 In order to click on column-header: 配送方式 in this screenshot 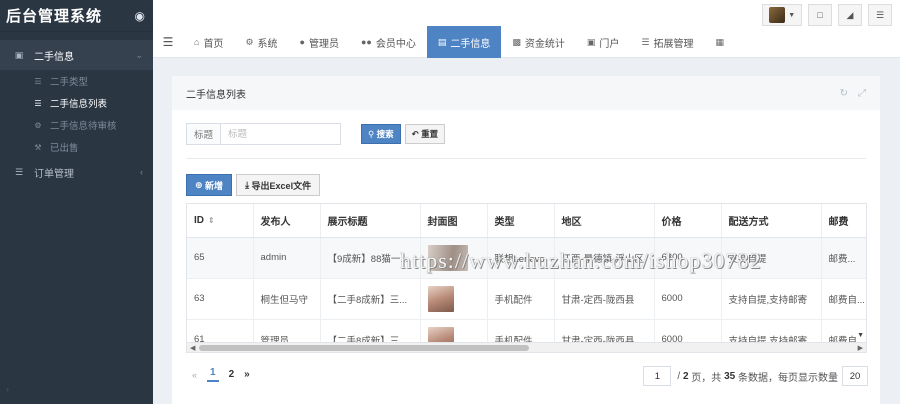, I will do `click(771, 221)`.